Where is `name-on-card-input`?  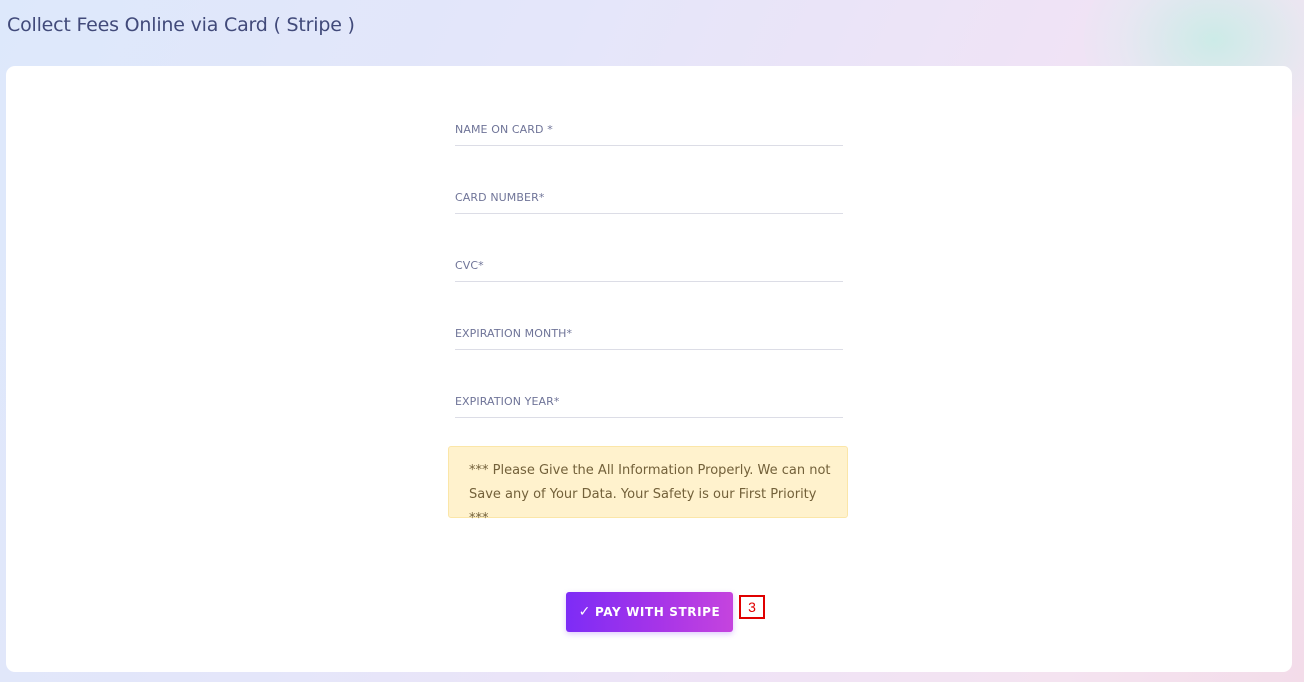
name-on-card-input is located at coordinates (649, 134).